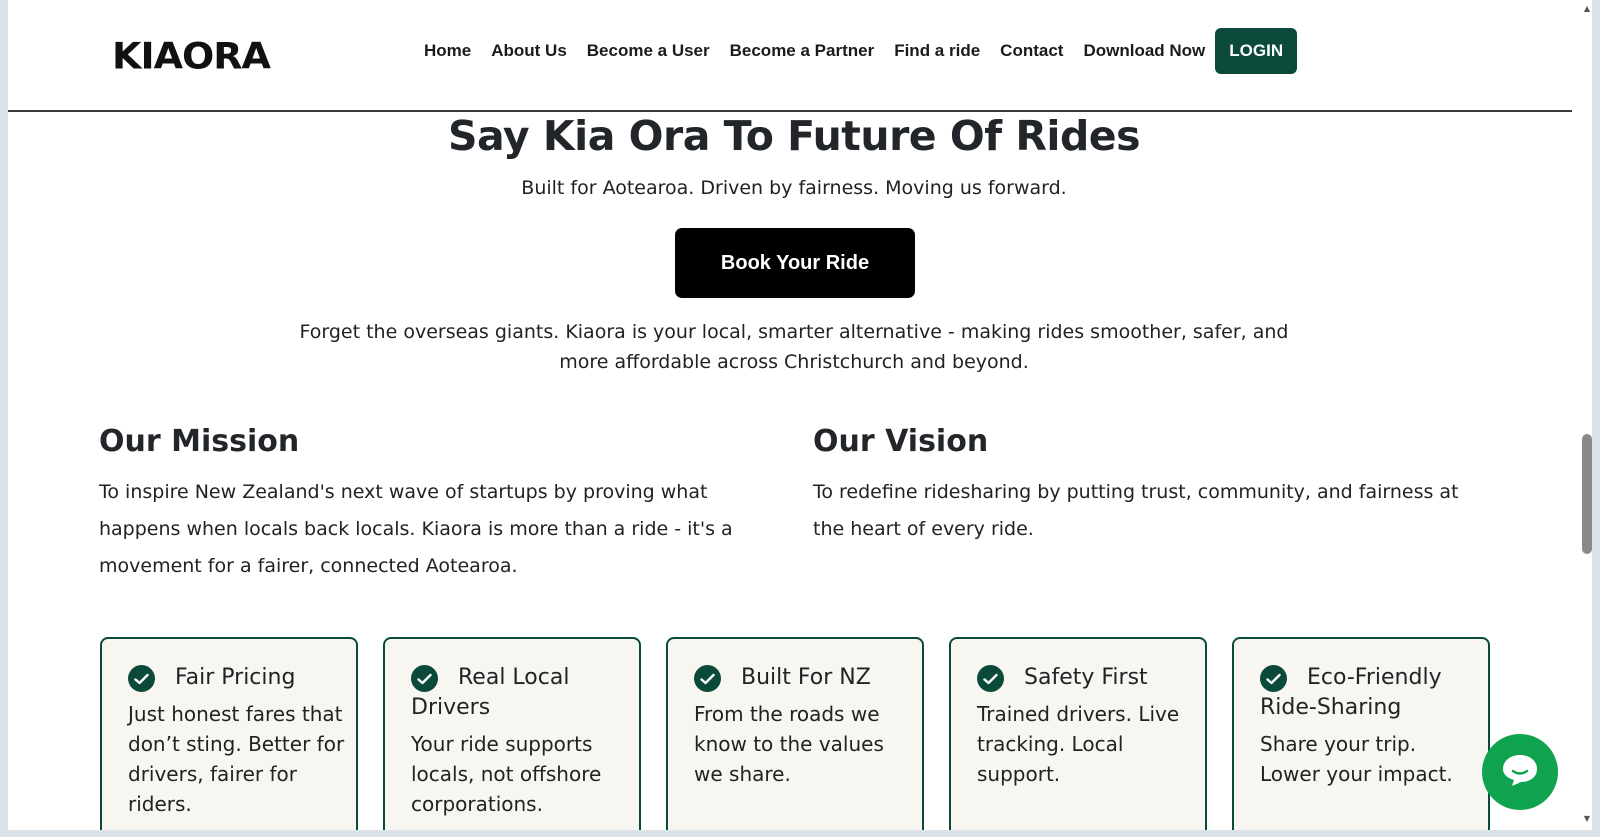 This screenshot has width=1600, height=837. I want to click on feature-title: Built For NZ, so click(806, 677).